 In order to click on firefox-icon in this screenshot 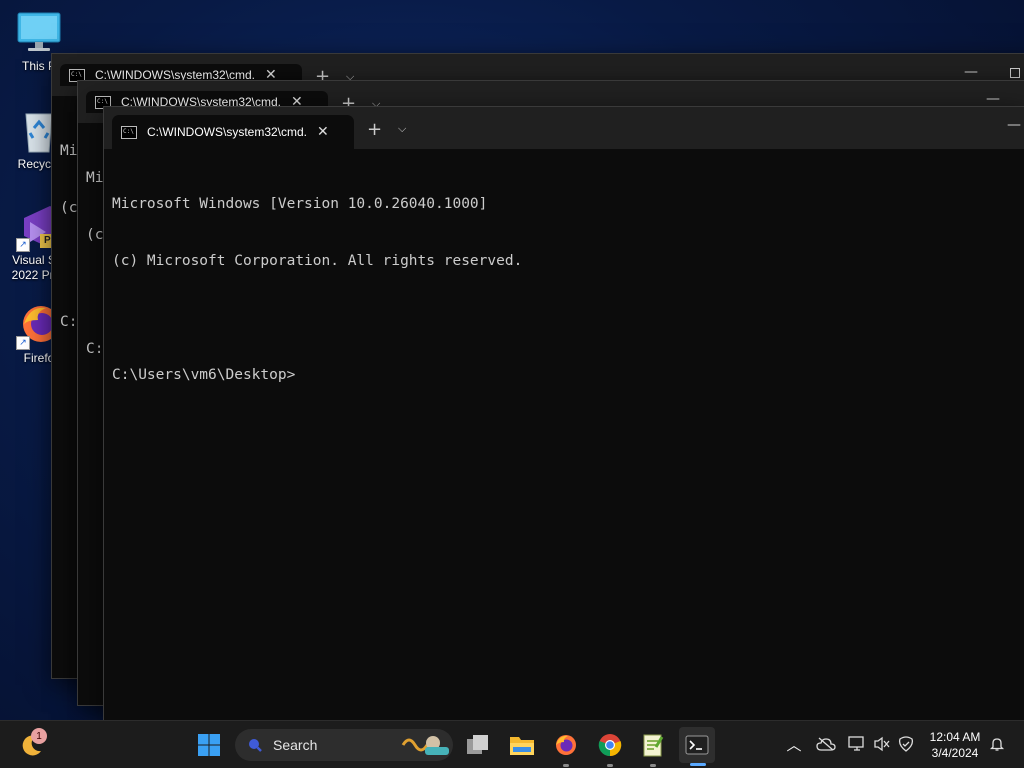, I will do `click(566, 745)`.